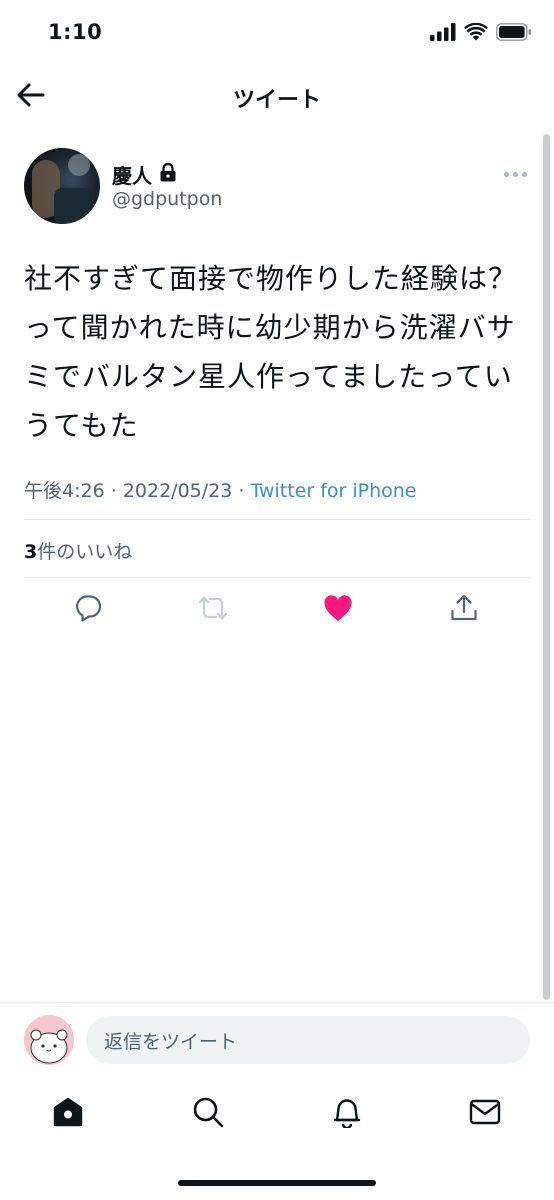  What do you see at coordinates (62, 186) in the screenshot?
I see `author-avatar` at bounding box center [62, 186].